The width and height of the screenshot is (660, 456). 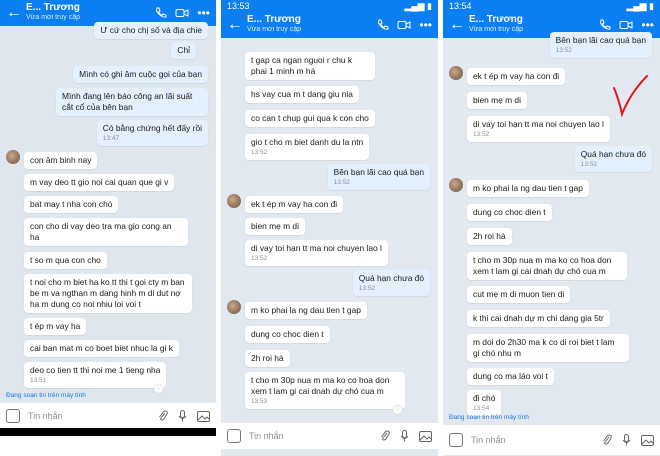 I want to click on status-time: 13:53, so click(x=238, y=6).